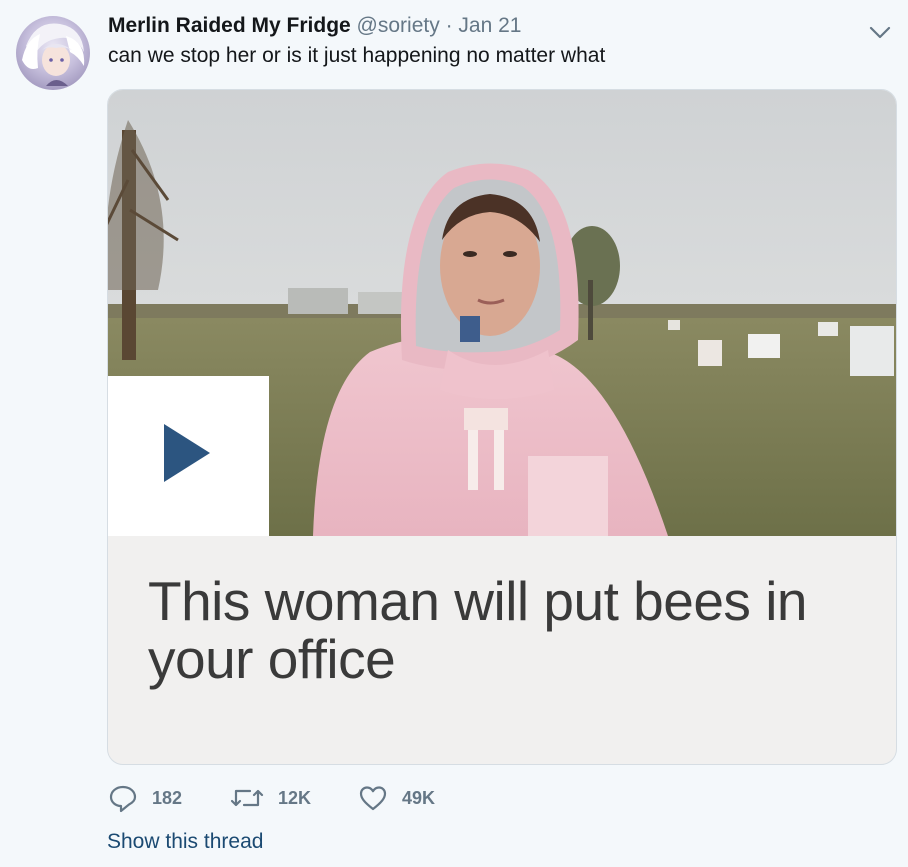  Describe the element at coordinates (398, 25) in the screenshot. I see `author-handle: @soriety` at that location.